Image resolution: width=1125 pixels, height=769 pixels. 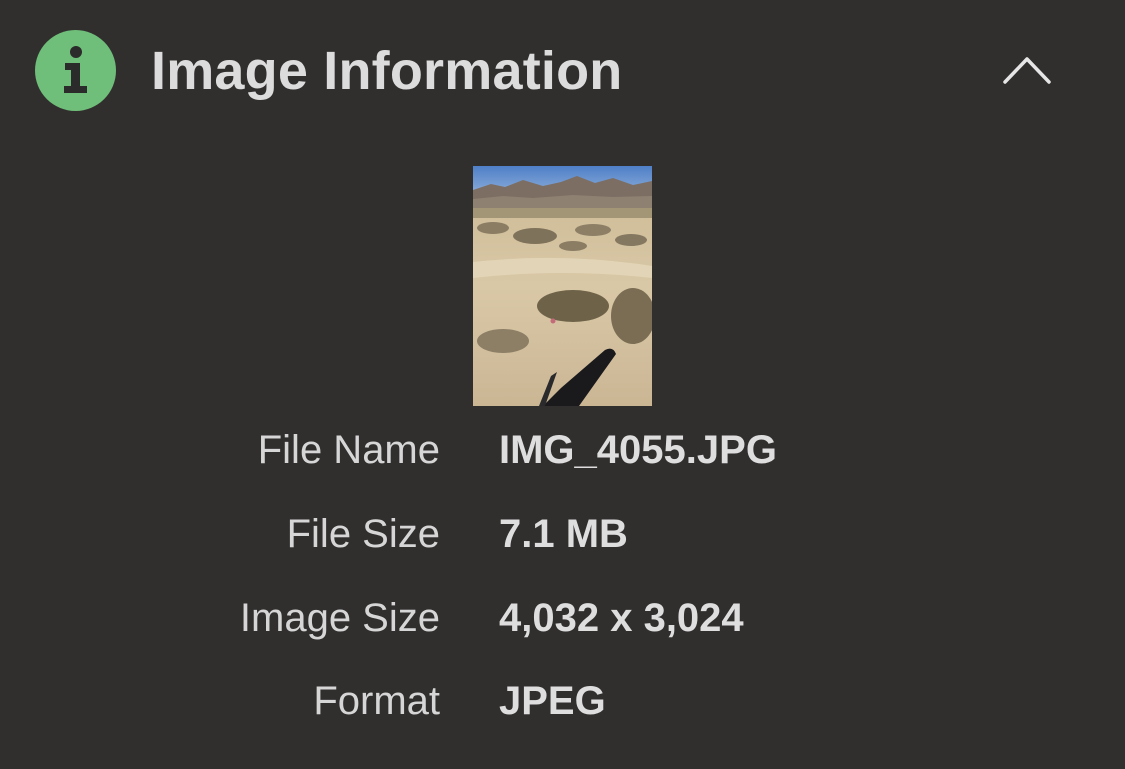 I want to click on detail-value: IMG_4055.JPG, so click(x=638, y=450).